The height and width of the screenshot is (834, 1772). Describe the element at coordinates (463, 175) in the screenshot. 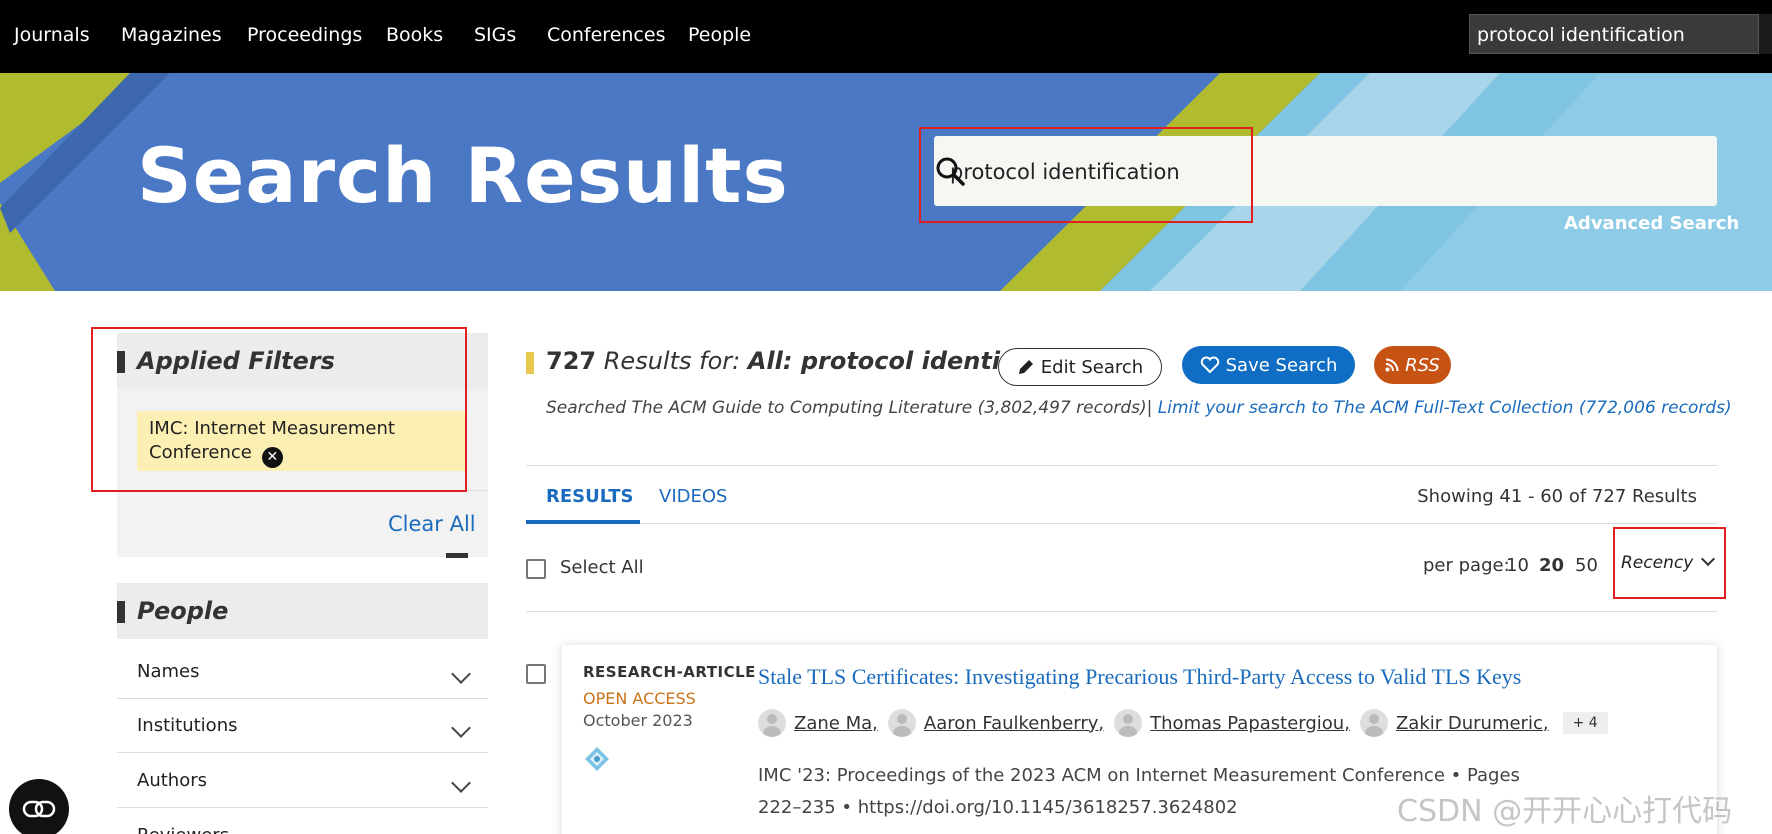

I see `page-title: Search Results` at that location.